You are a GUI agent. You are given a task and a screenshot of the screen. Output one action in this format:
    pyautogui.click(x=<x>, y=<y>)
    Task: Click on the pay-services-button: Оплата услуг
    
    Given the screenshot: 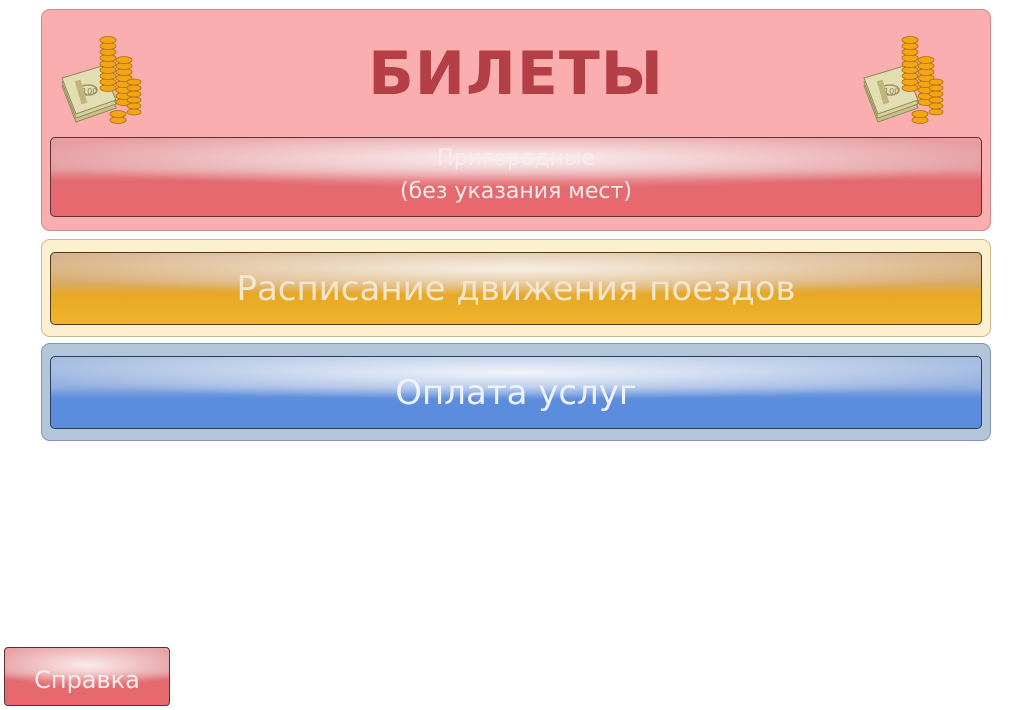 What is the action you would take?
    pyautogui.click(x=516, y=392)
    